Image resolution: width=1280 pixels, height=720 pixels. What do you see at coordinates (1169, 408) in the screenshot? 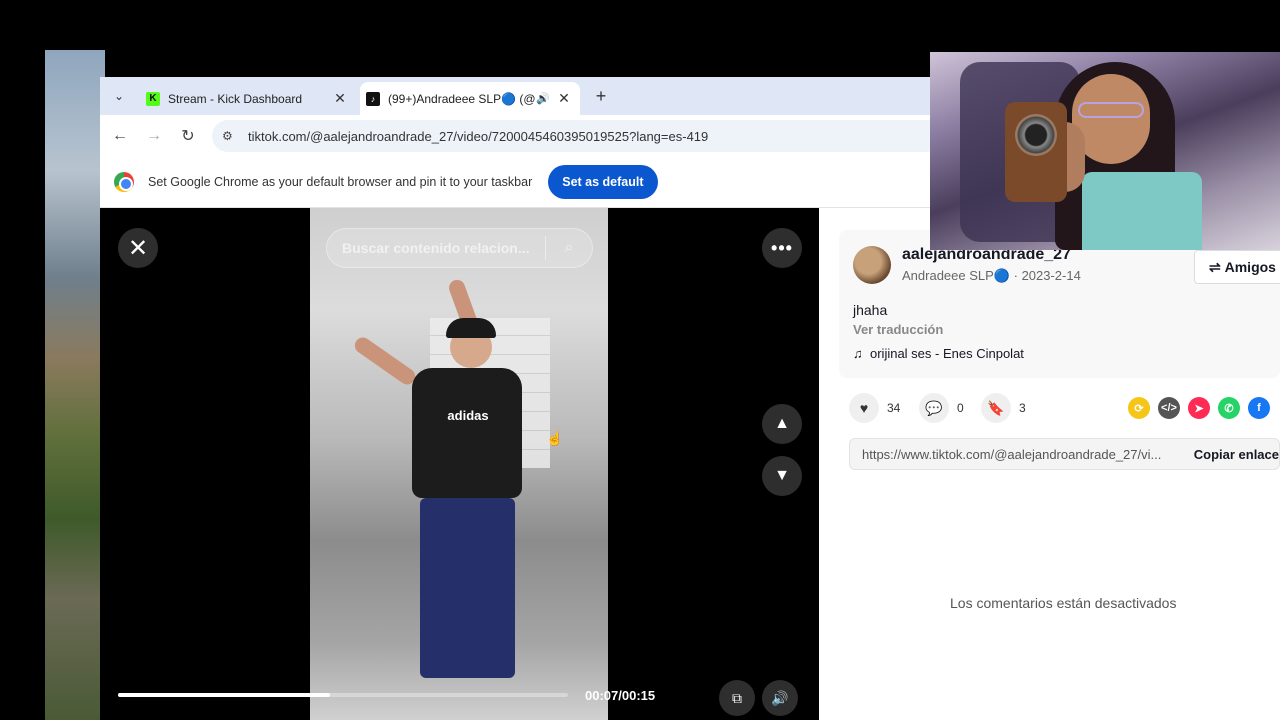
I see `embed-icon: </>` at bounding box center [1169, 408].